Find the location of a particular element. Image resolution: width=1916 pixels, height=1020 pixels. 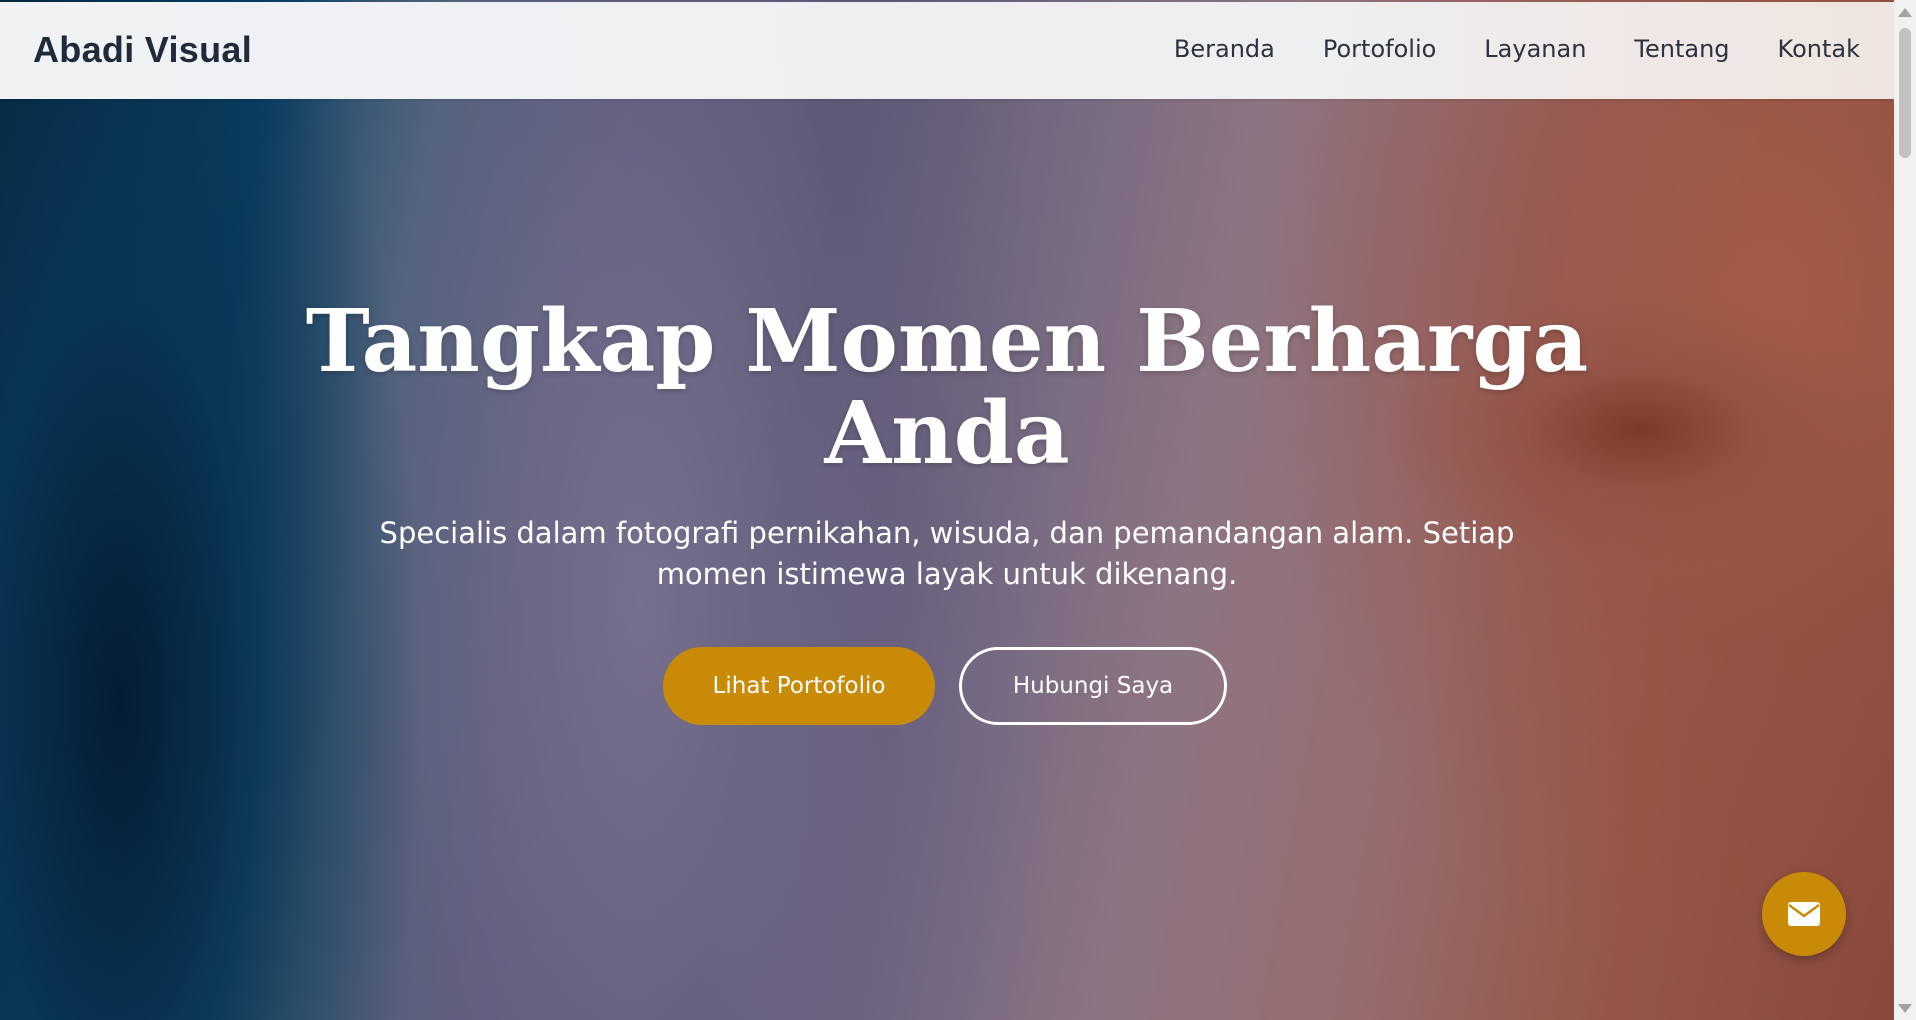

scroll-down-arrow-icon is located at coordinates (1905, 1008).